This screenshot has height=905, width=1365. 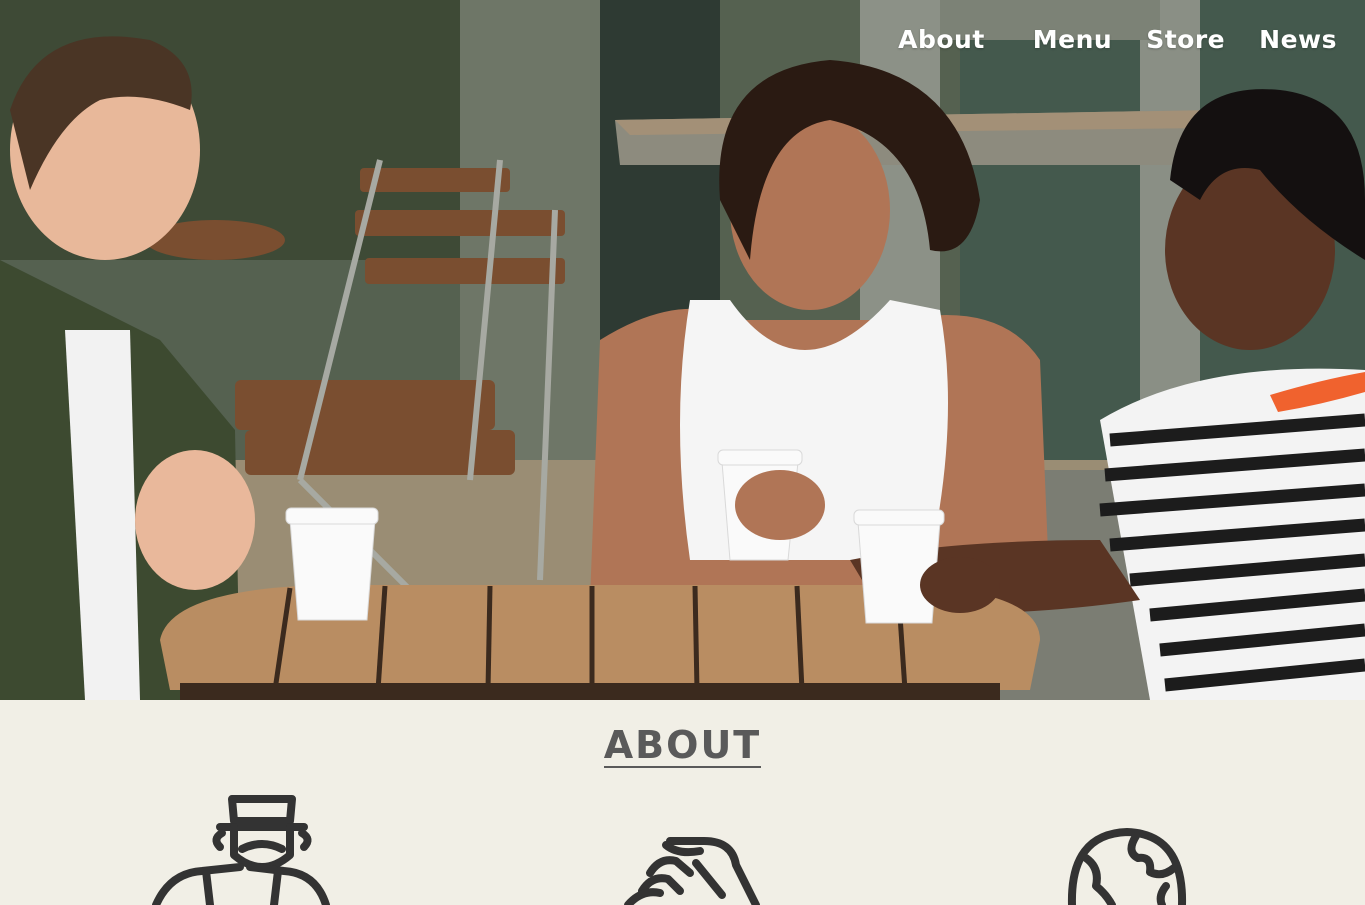 I want to click on about-heading-text: ABOUT, so click(x=682, y=745).